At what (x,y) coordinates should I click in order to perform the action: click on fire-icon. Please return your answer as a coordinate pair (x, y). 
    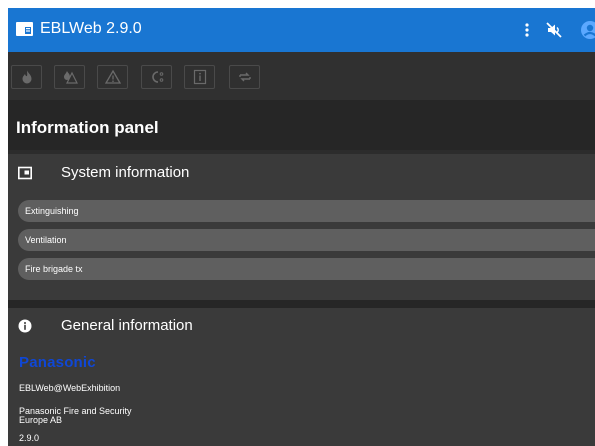
    Looking at the image, I should click on (26, 77).